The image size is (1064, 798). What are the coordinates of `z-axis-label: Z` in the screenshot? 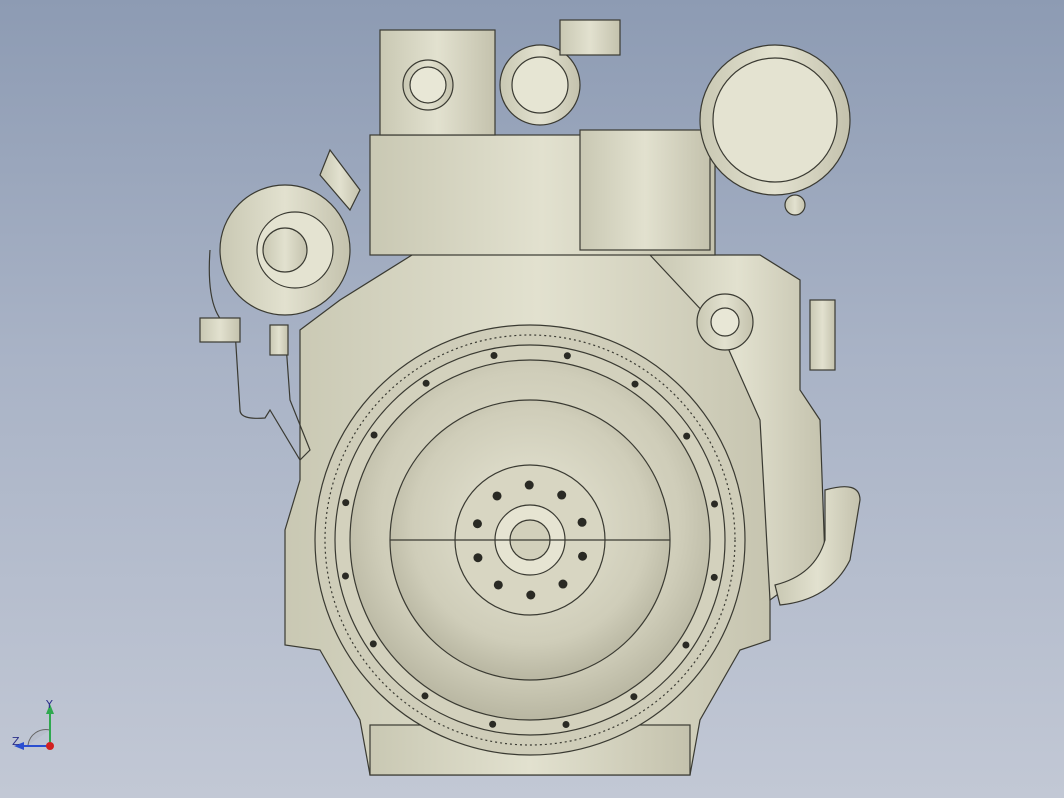 It's located at (16, 741).